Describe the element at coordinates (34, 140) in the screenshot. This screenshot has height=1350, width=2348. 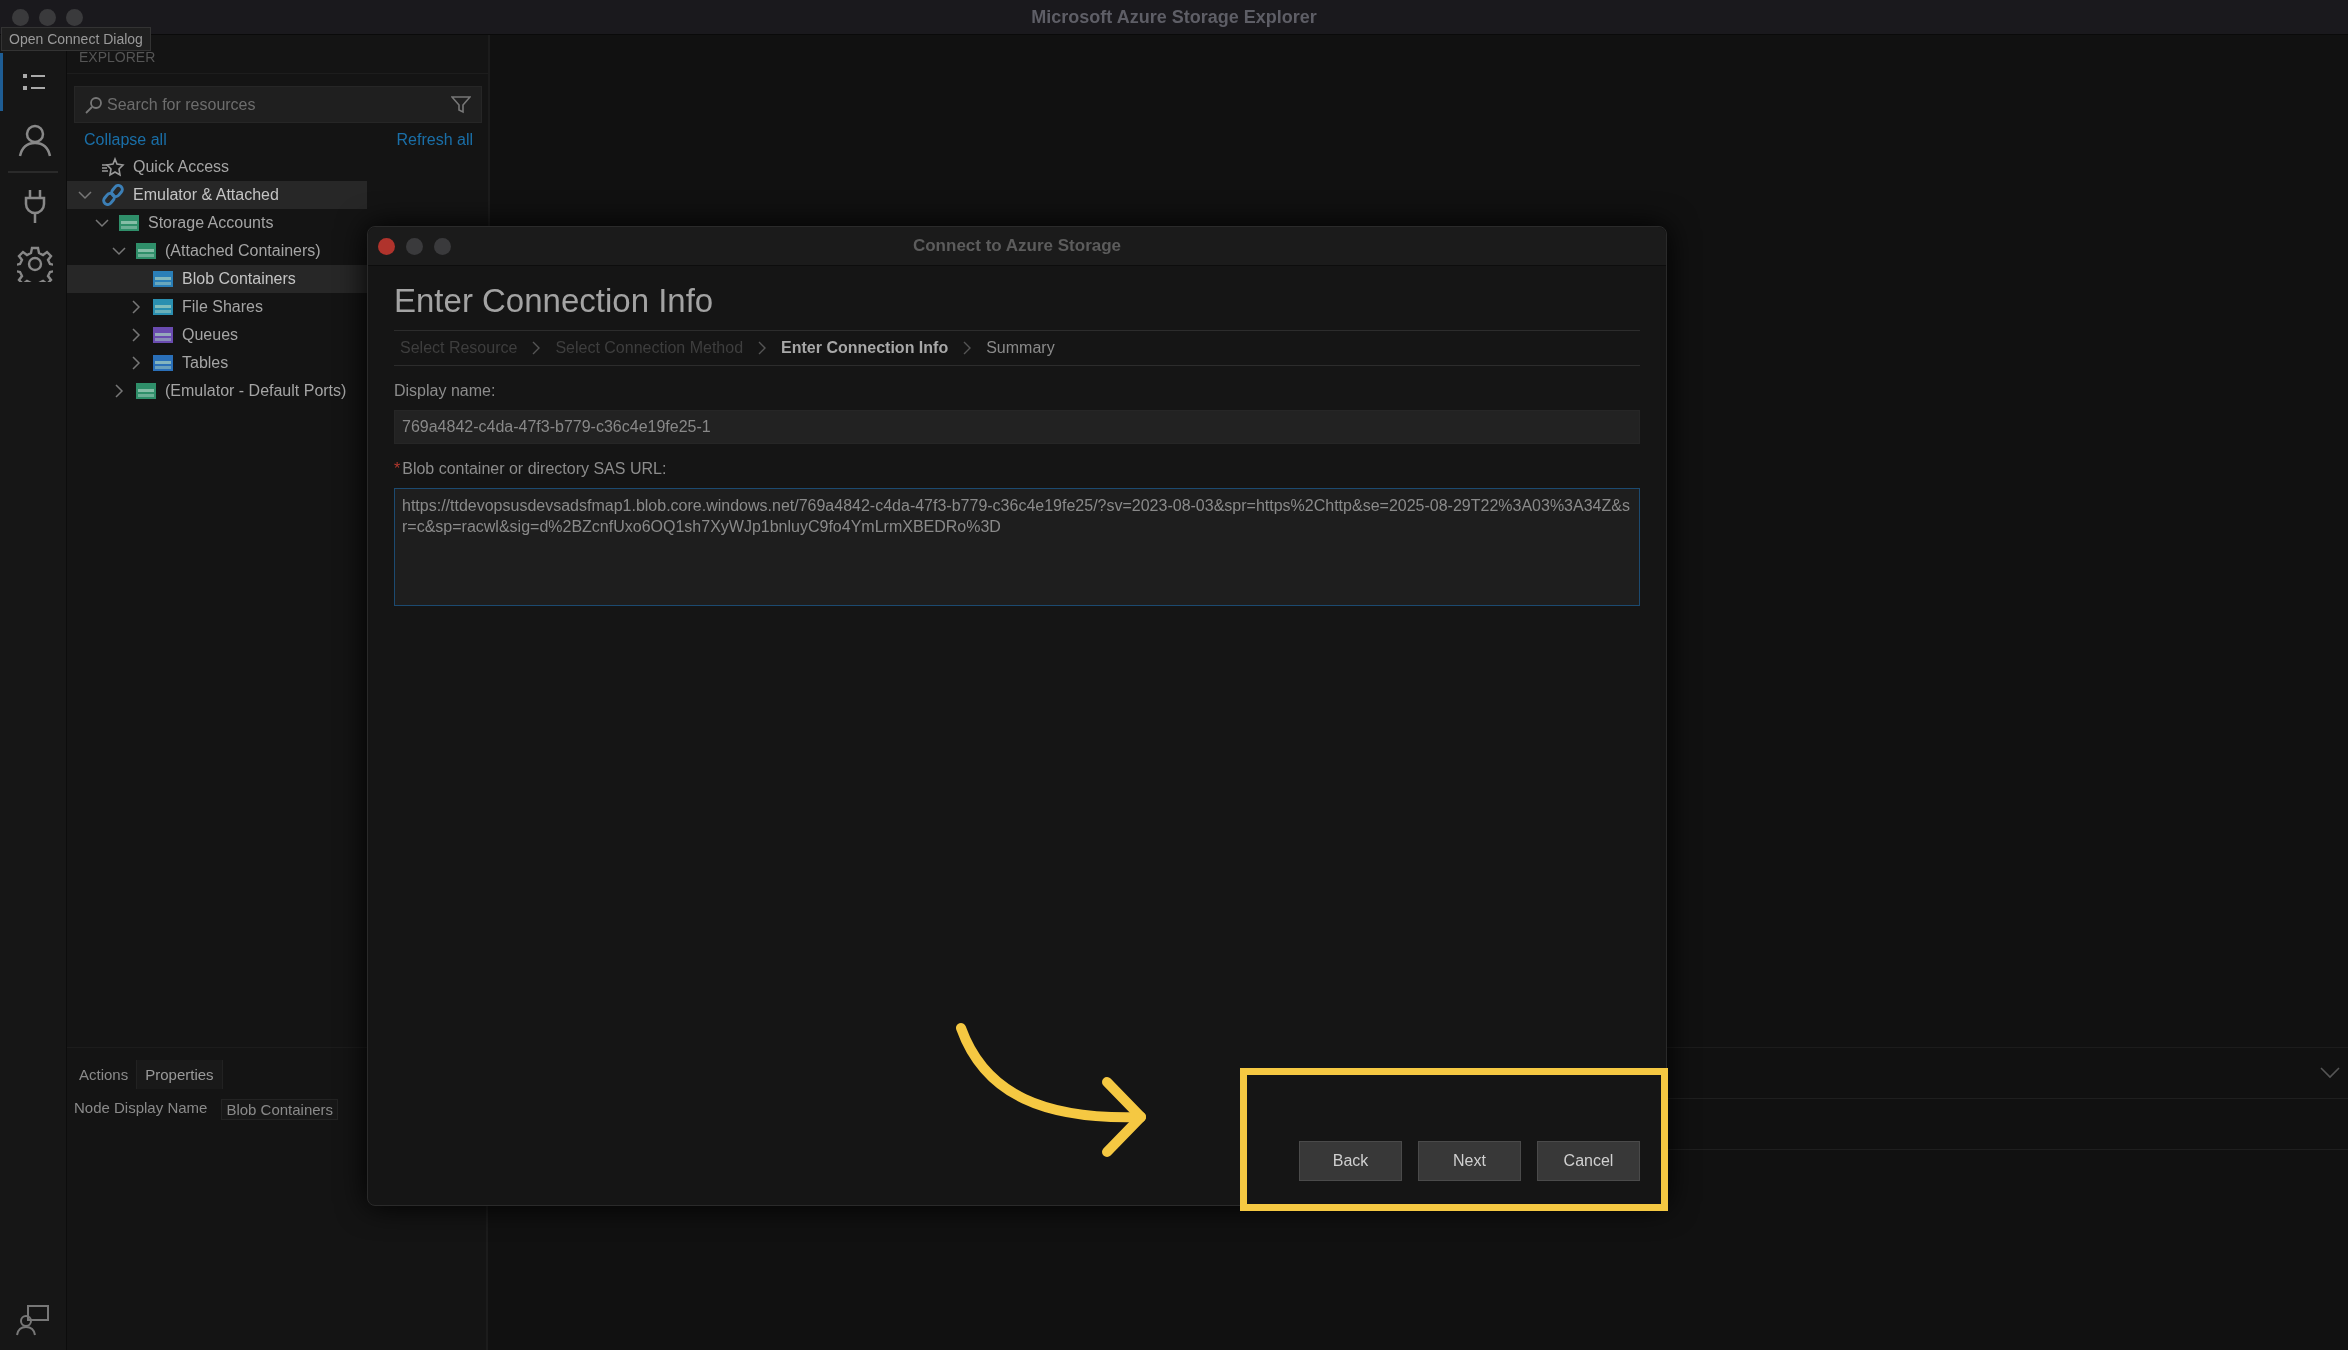
I see `person-icon` at that location.